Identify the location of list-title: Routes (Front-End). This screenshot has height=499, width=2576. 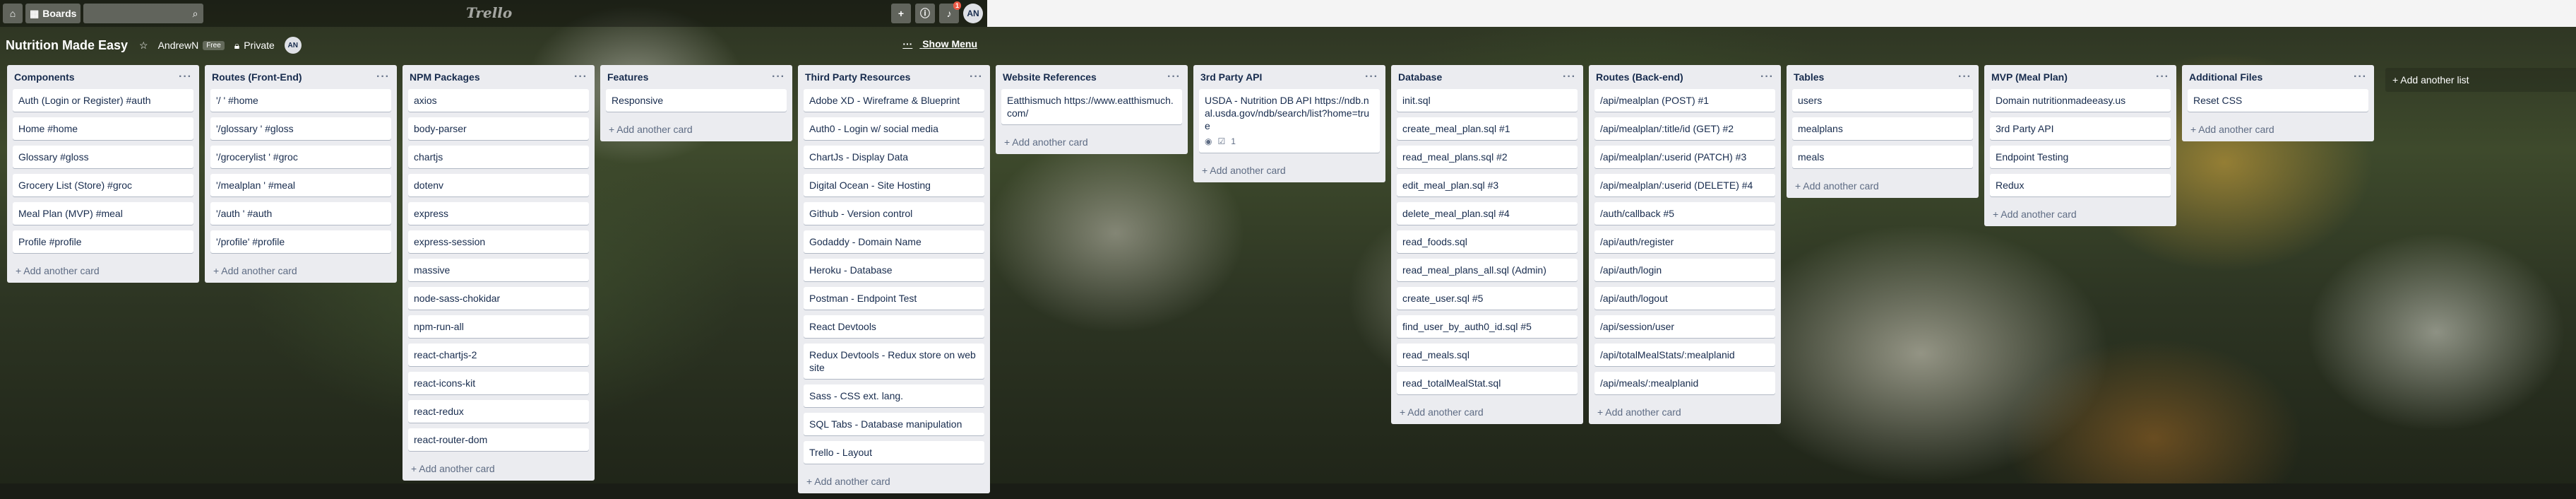
(257, 77).